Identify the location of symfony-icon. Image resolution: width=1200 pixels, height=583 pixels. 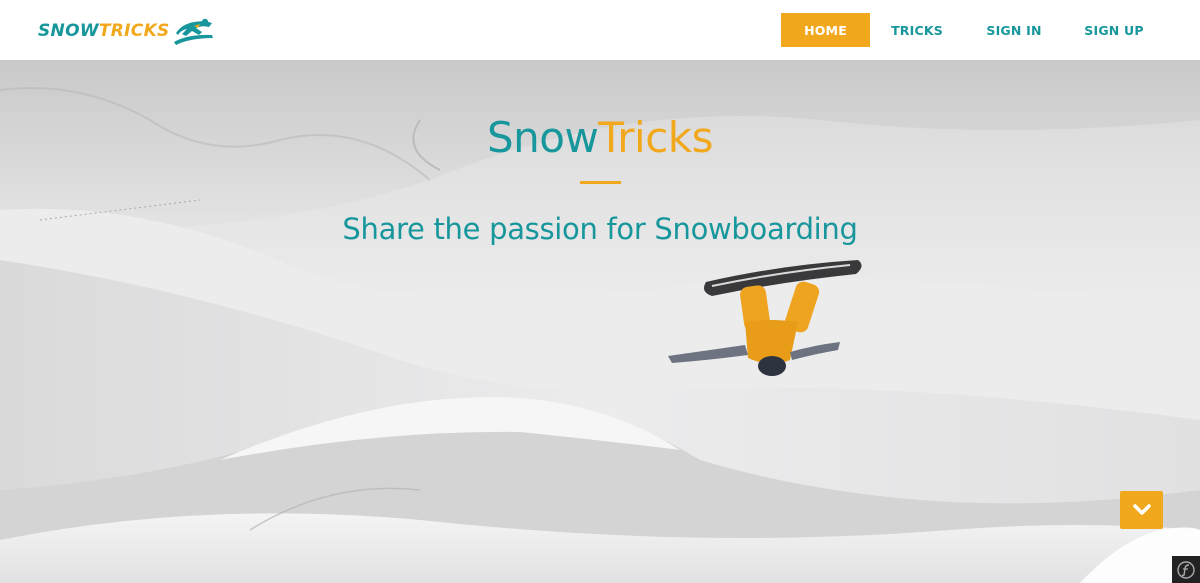
(1186, 569).